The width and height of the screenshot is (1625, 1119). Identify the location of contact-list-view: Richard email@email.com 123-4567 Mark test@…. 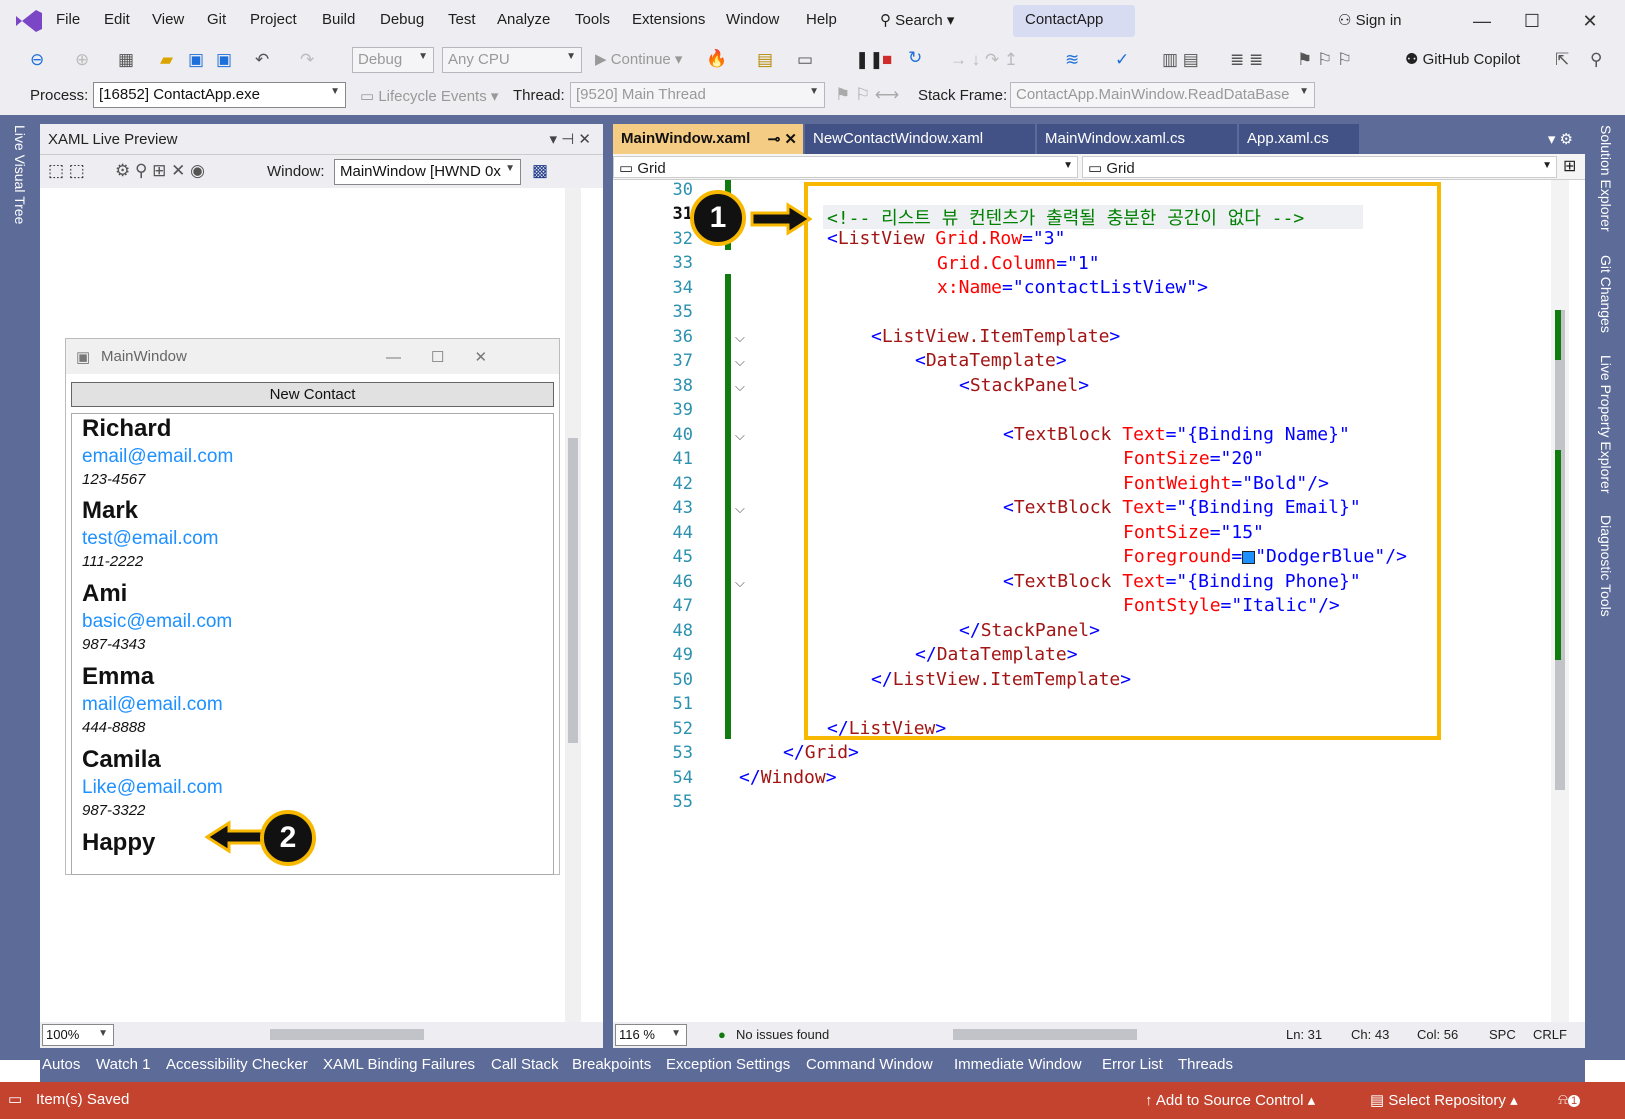
(312, 644).